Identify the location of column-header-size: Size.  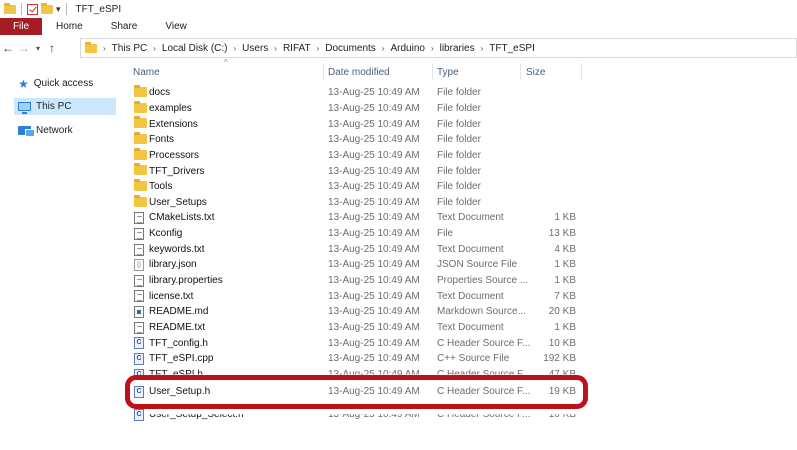
(535, 72).